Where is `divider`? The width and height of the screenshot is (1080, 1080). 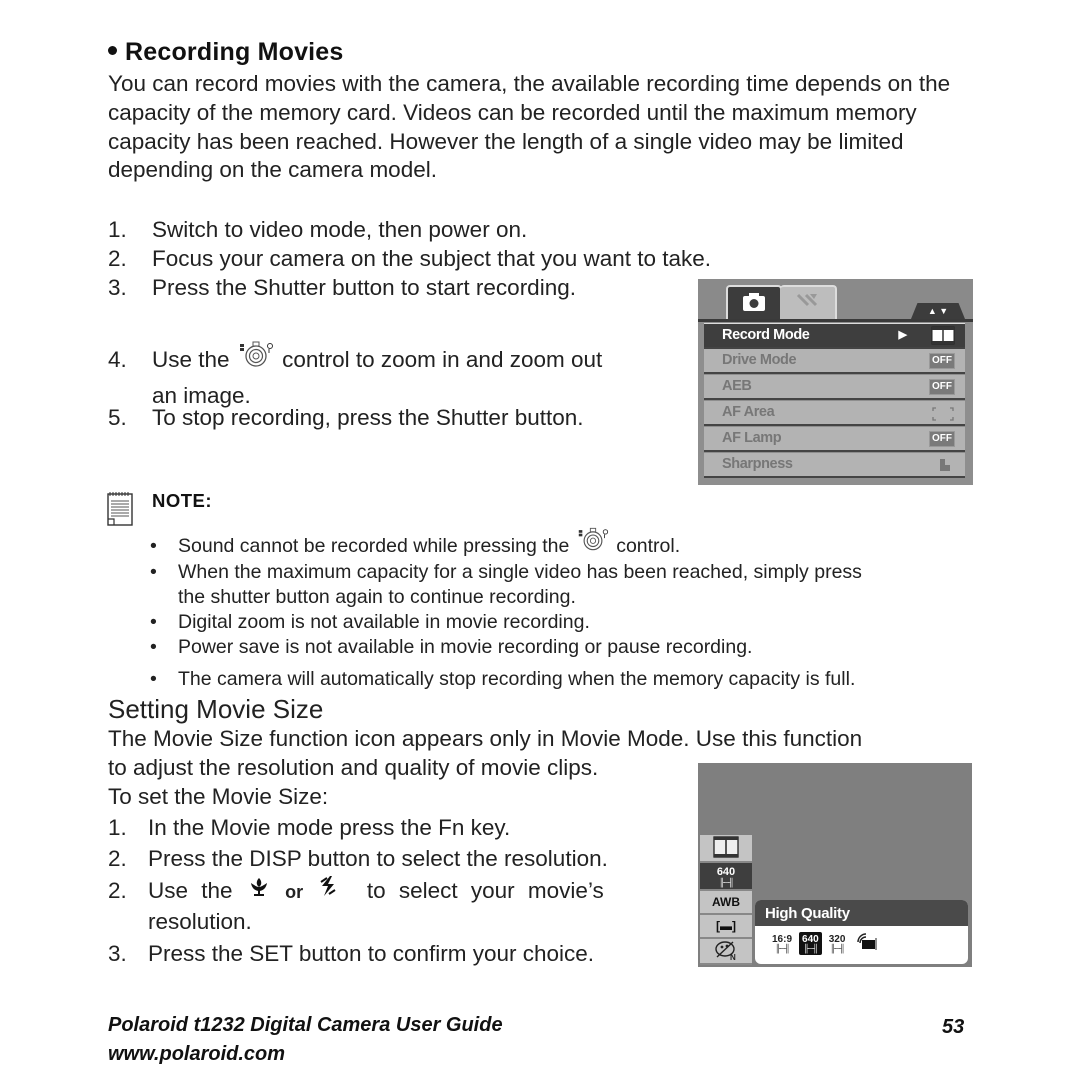
divider is located at coordinates (835, 320).